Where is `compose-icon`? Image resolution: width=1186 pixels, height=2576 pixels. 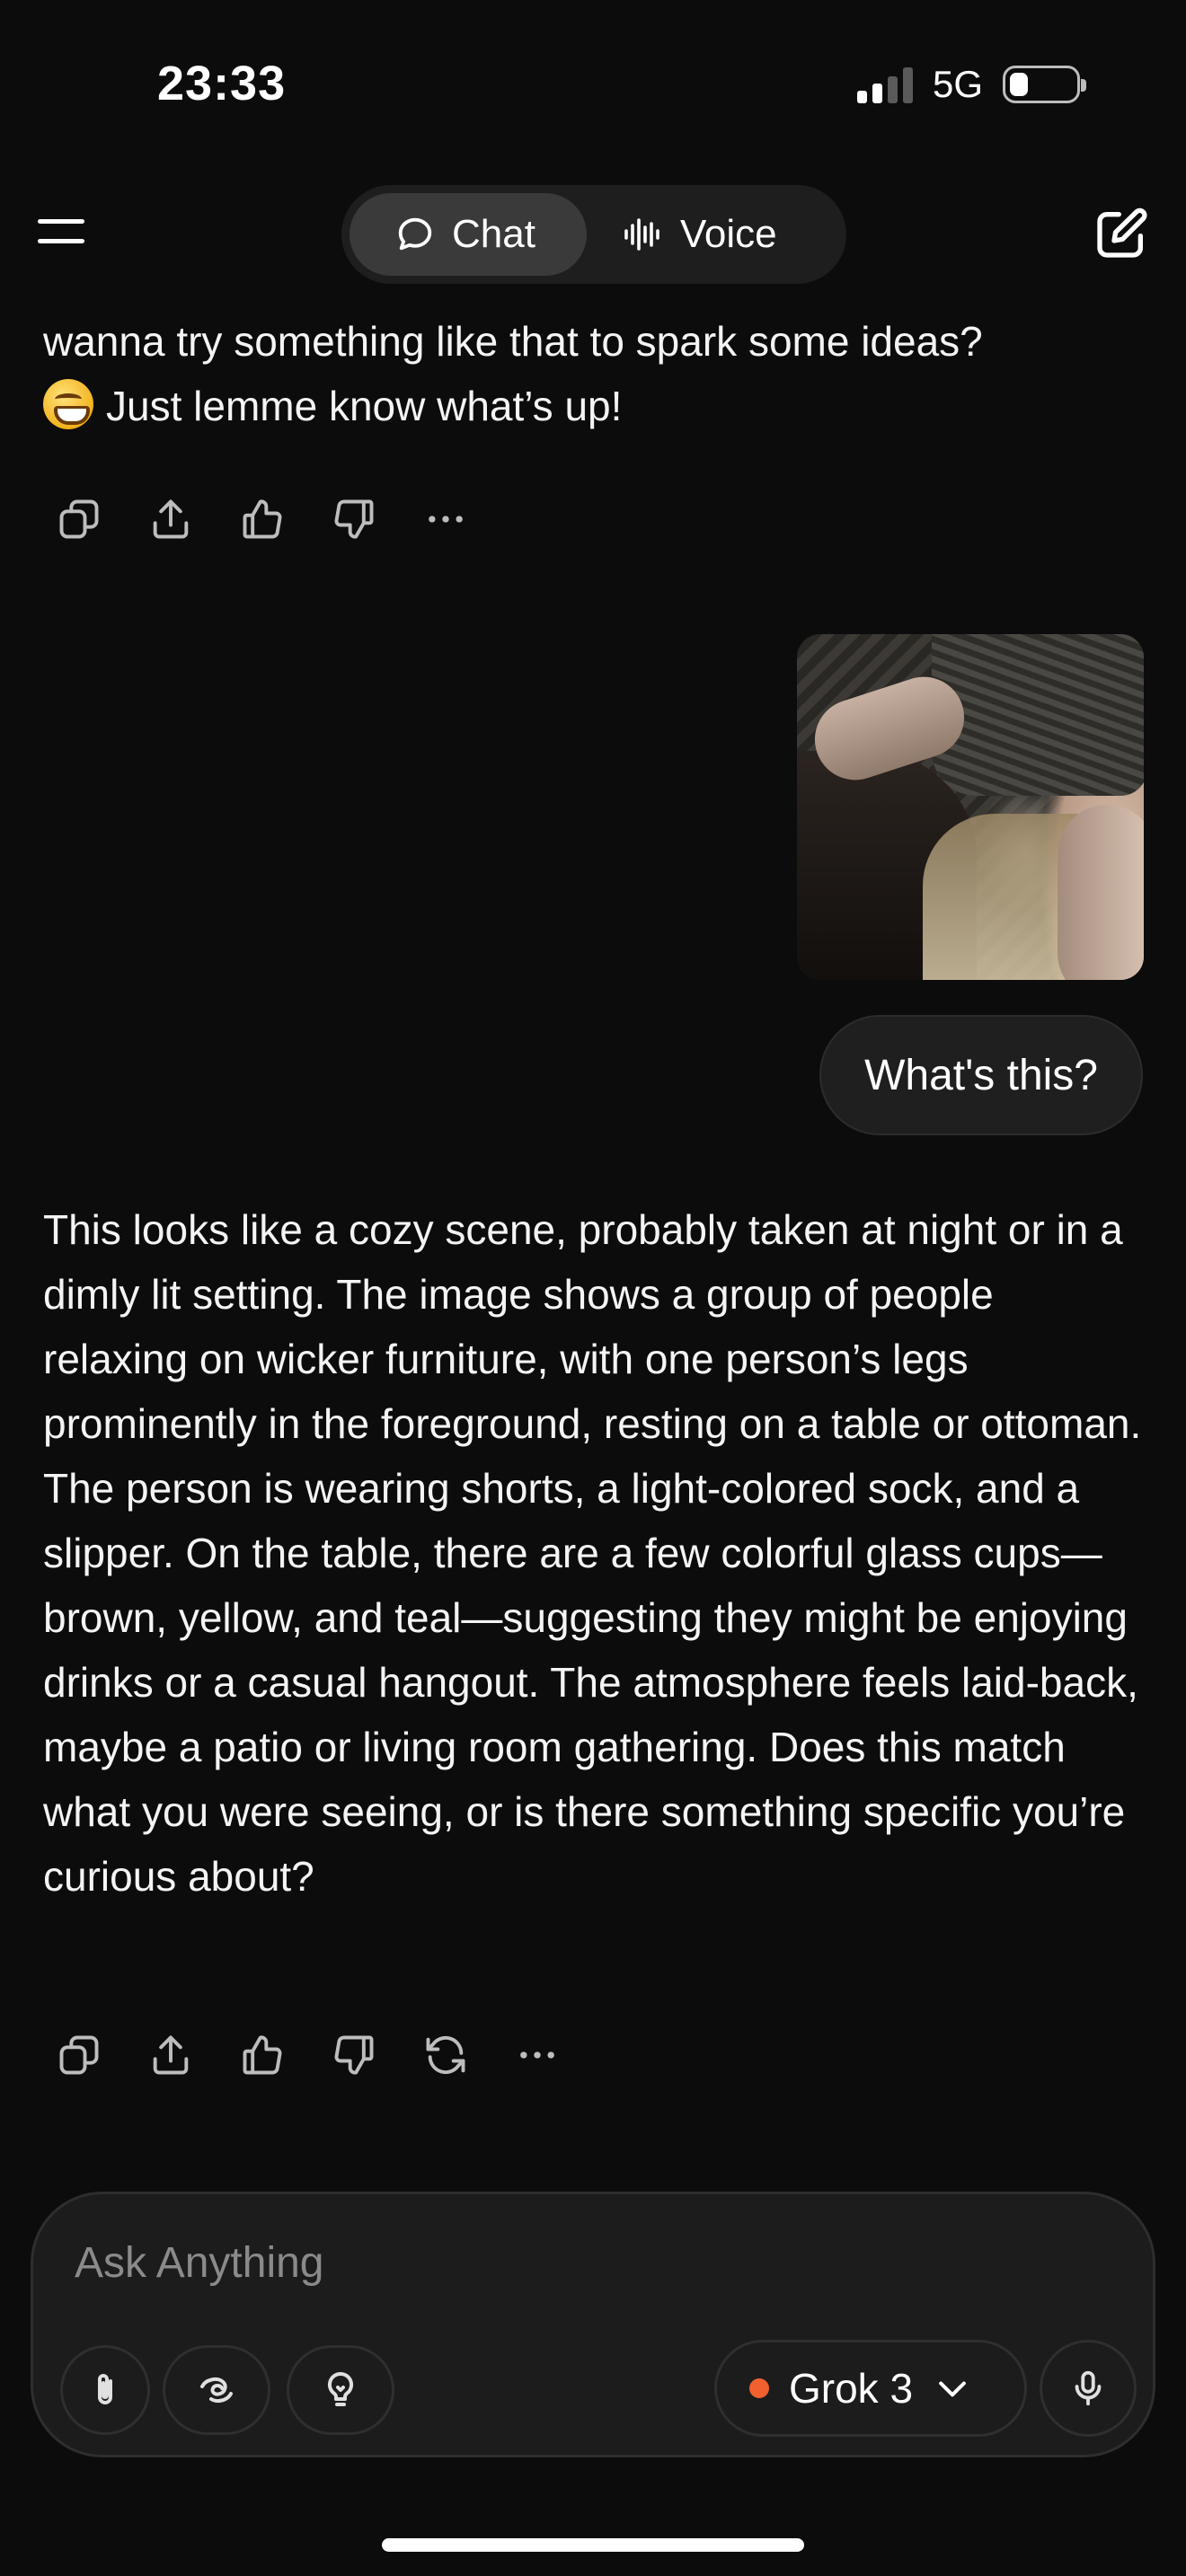
compose-icon is located at coordinates (1122, 233).